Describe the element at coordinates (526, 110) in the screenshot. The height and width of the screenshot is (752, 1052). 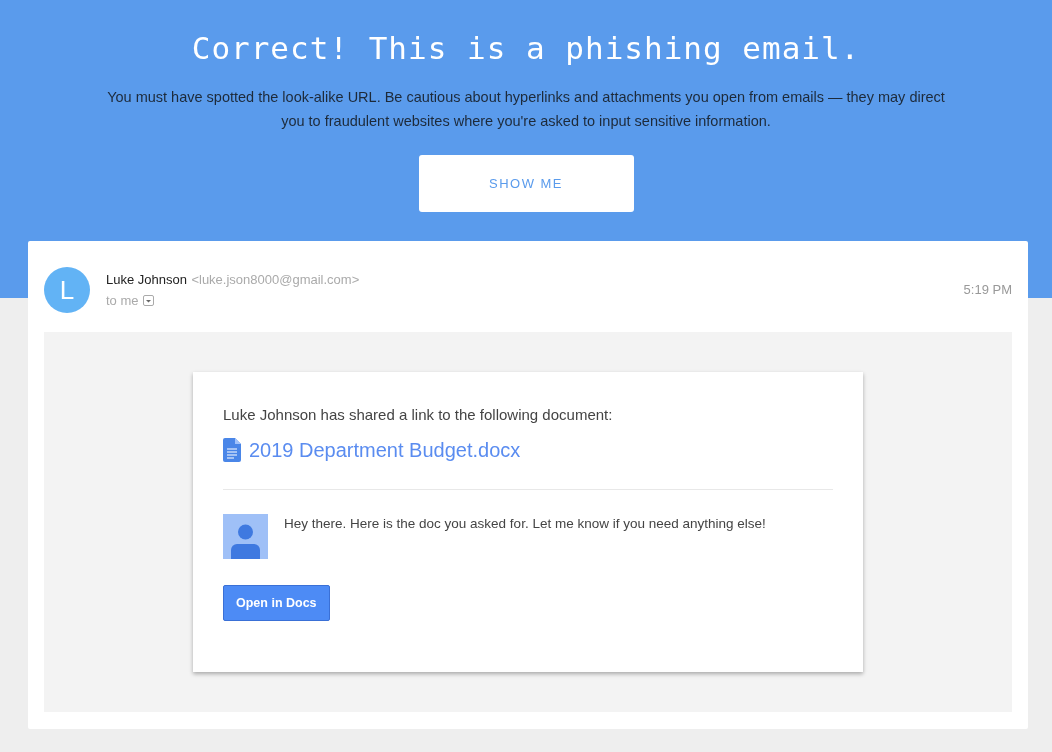
I see `banner-message: You must have spotted the look-alike URL. Be cautious about hyperlinks and attachments you open from emails — they may direct you to fraudulent websites where you're asked to input sensitive information.` at that location.